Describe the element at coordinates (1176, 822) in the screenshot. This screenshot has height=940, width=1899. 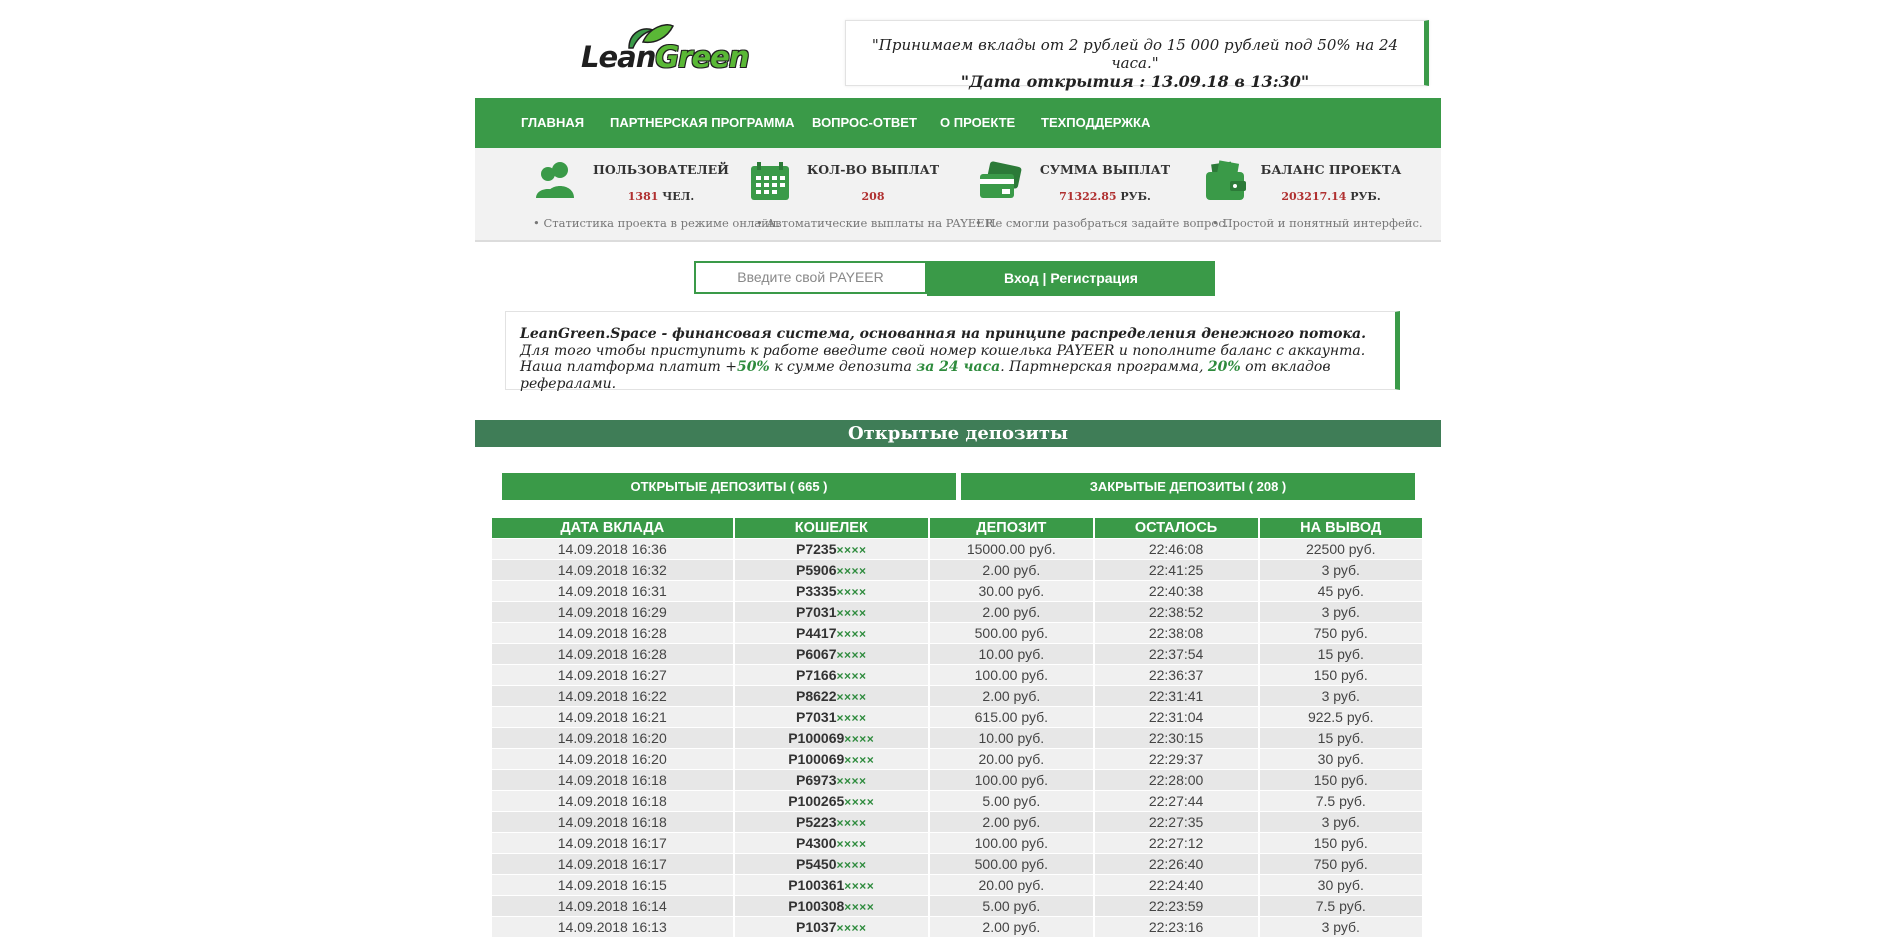
I see `cell-remaining: 22:27:35` at that location.